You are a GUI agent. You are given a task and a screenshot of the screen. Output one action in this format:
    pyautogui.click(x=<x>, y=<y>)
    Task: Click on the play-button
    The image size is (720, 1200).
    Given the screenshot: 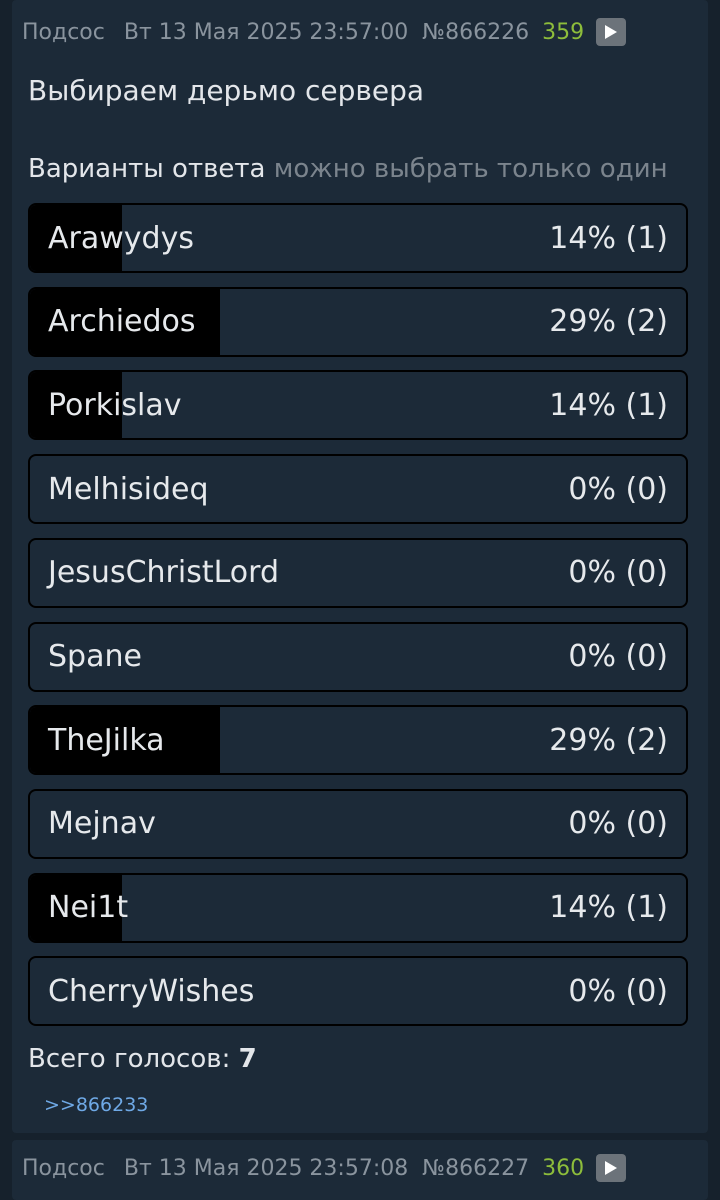 What is the action you would take?
    pyautogui.click(x=611, y=32)
    